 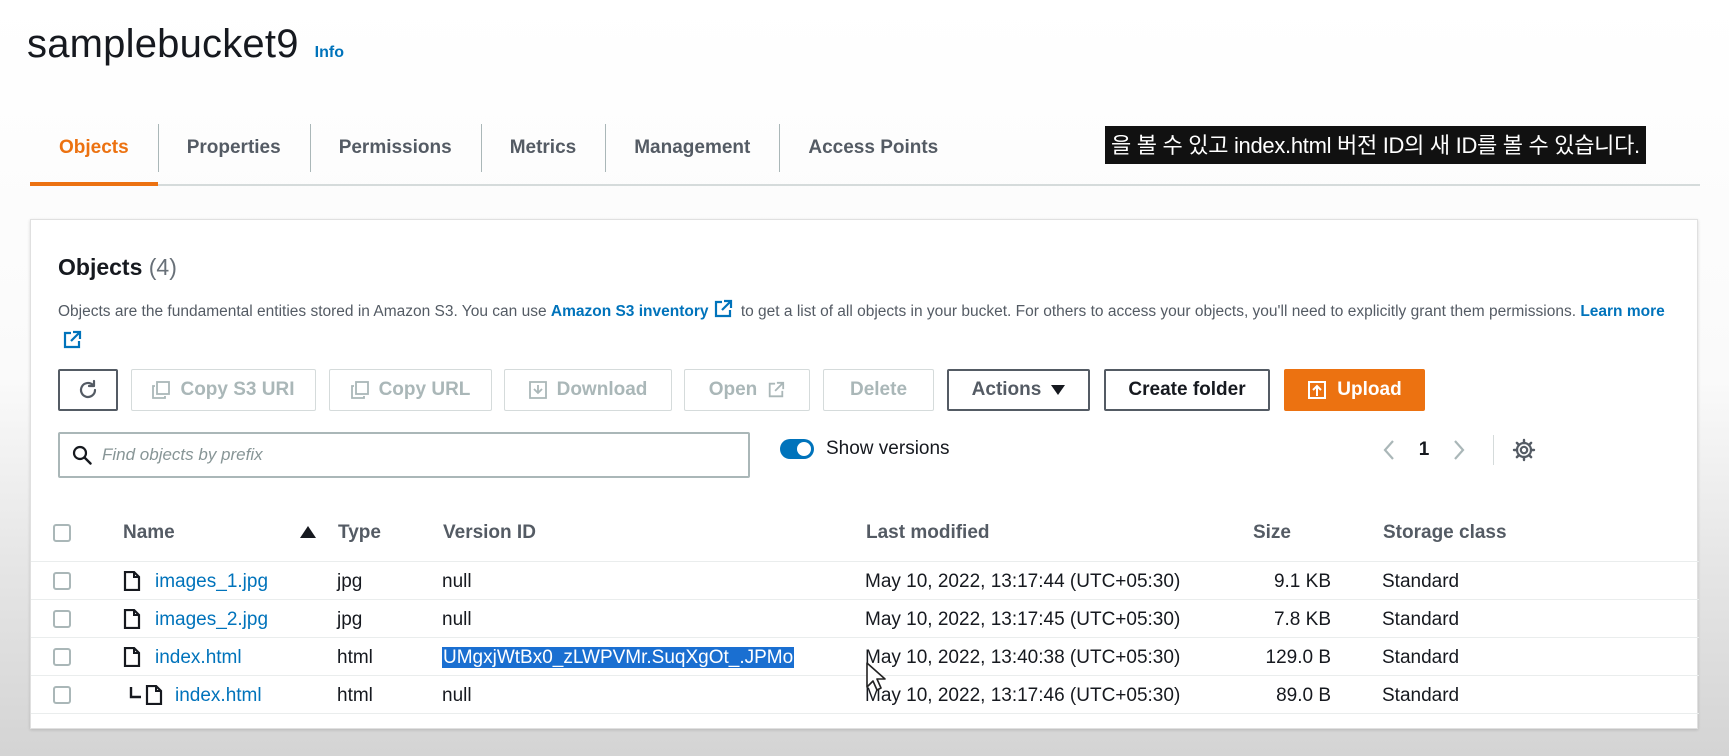 I want to click on object-last-modified: May 10, 2022, 13:17:44 (UTC+05:30), so click(x=1023, y=581).